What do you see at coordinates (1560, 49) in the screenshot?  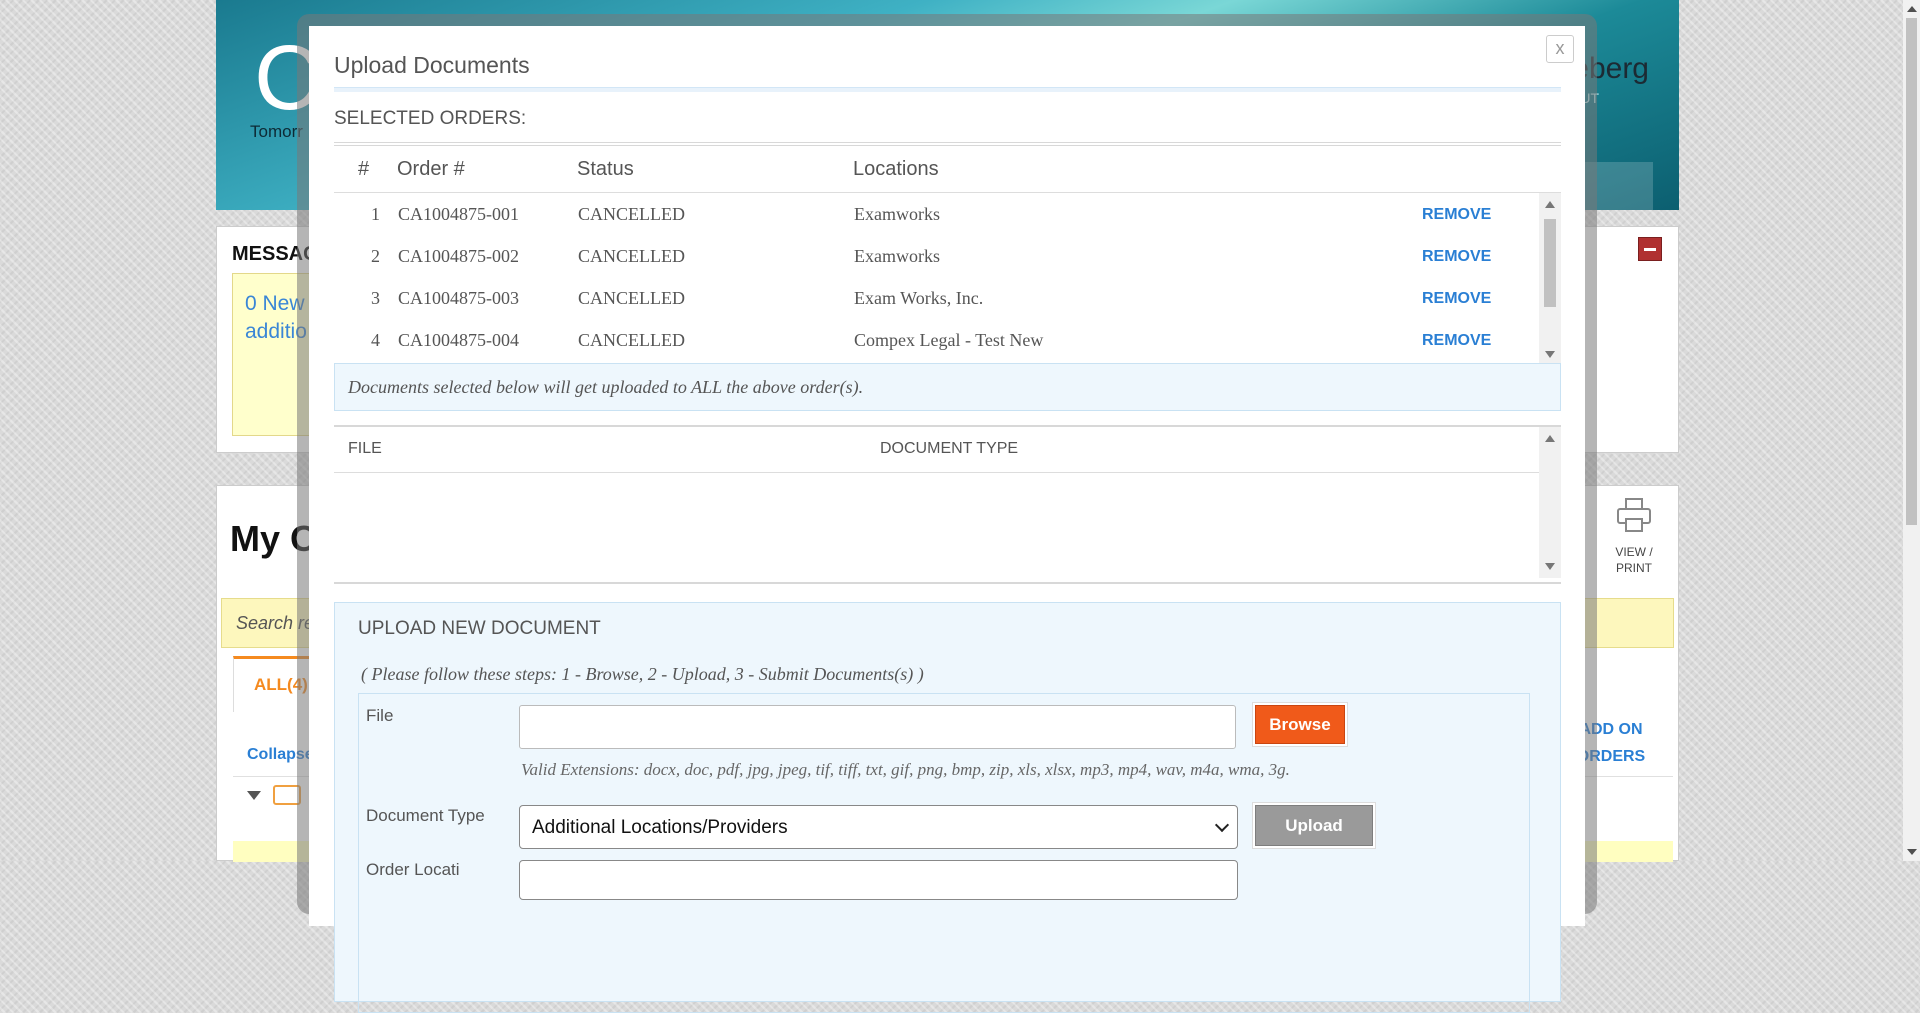 I see `close-button: x` at bounding box center [1560, 49].